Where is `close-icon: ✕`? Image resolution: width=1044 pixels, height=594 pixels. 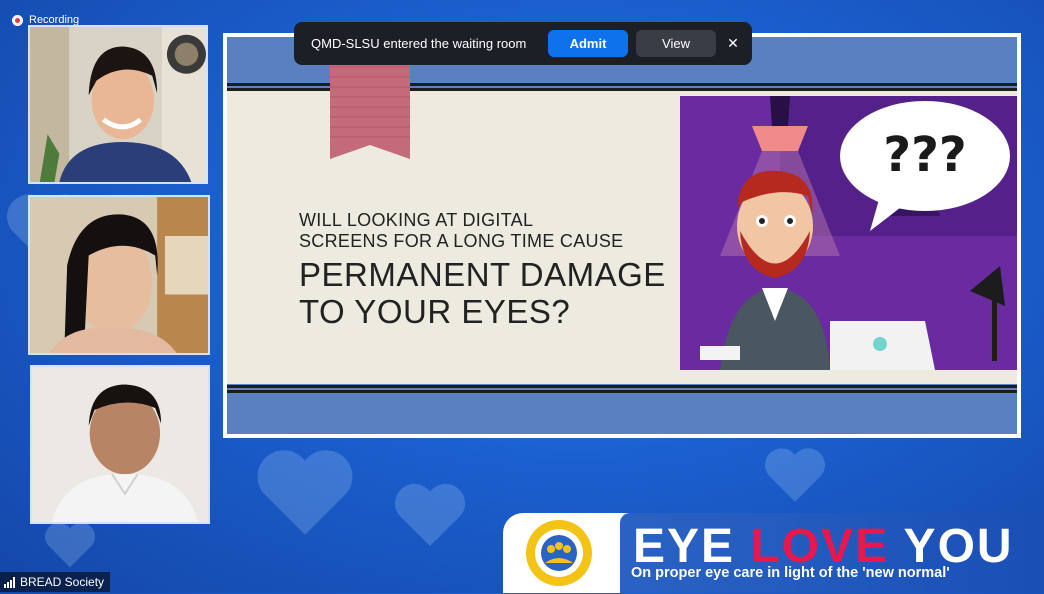
close-icon: ✕ is located at coordinates (733, 43).